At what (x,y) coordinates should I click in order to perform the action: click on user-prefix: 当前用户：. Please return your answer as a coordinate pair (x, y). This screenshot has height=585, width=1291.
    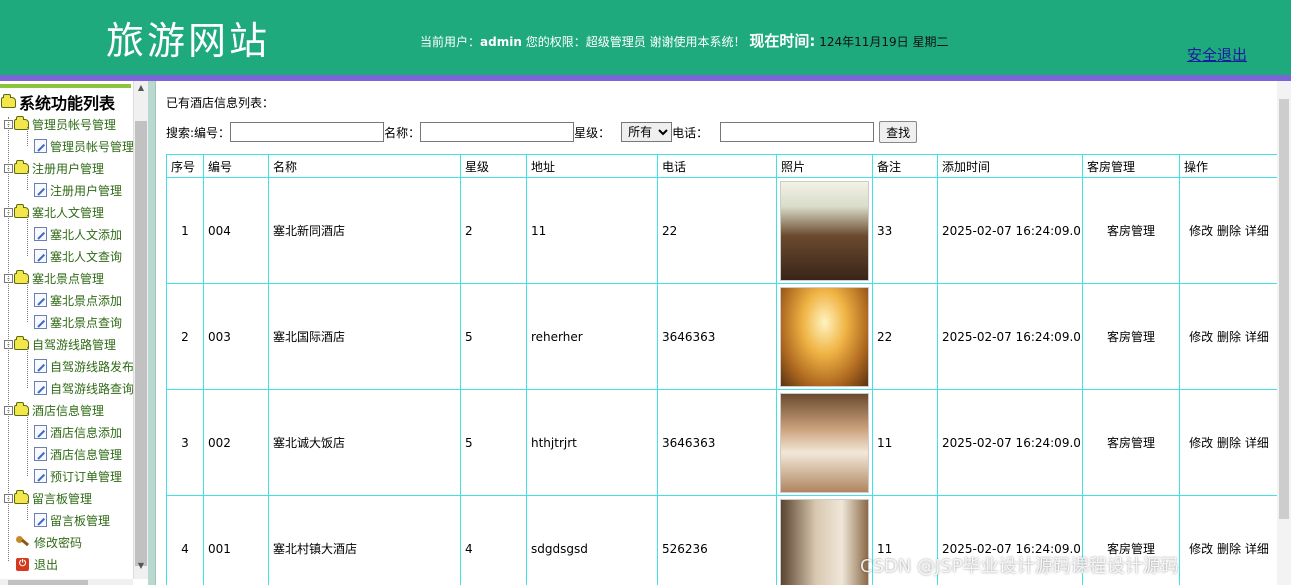
    Looking at the image, I should click on (450, 42).